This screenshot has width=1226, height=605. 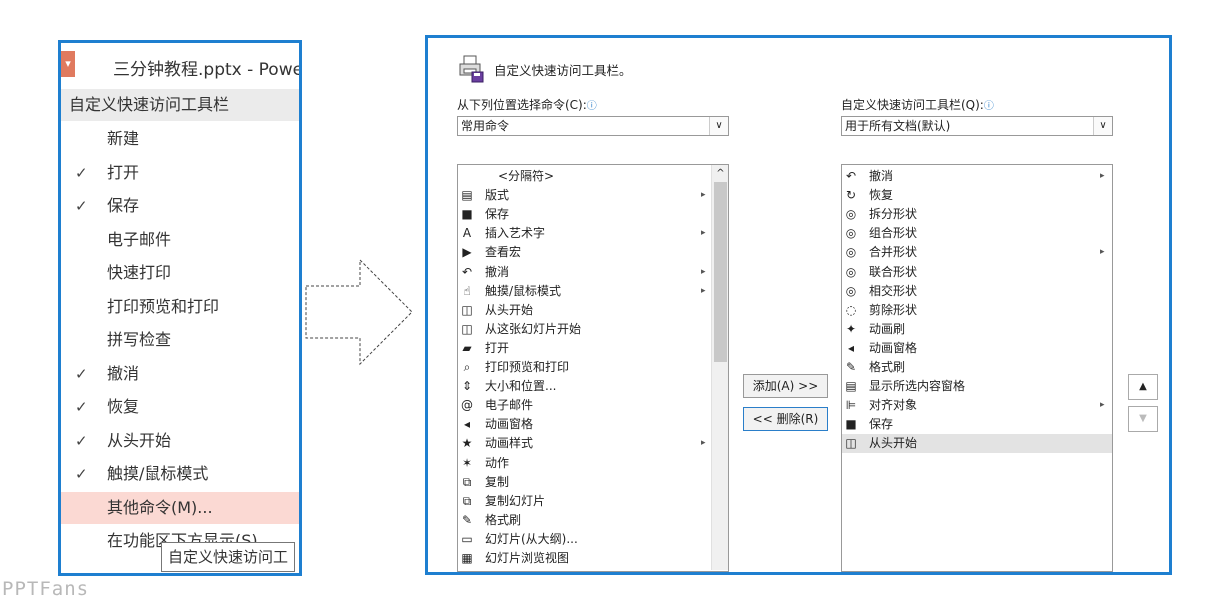 I want to click on document-scope-select: 用于所有文档(默认) ∨, so click(x=977, y=126).